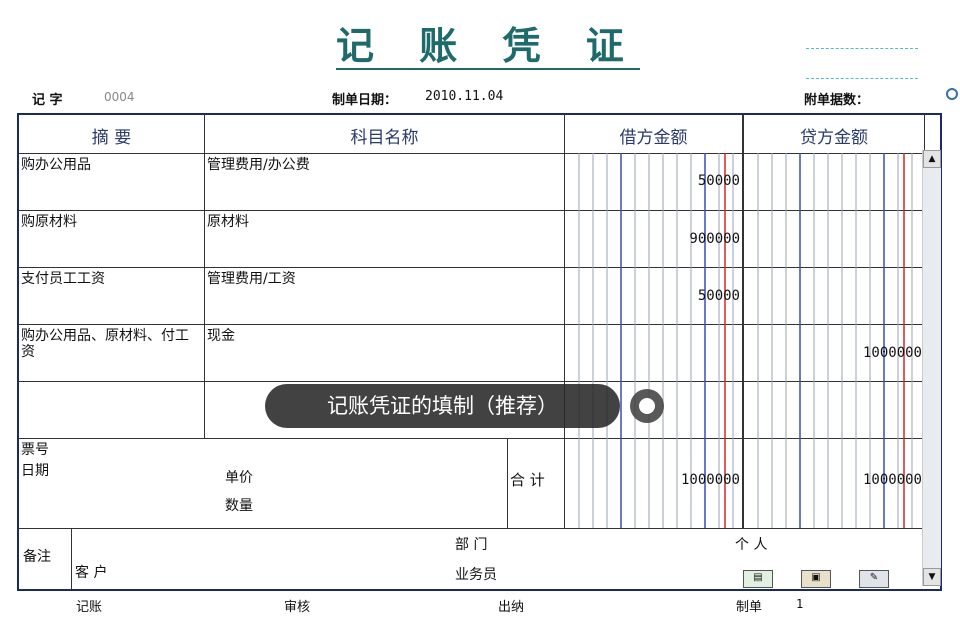 The image size is (960, 633). What do you see at coordinates (384, 138) in the screenshot?
I see `col-header-account: 科目名称` at bounding box center [384, 138].